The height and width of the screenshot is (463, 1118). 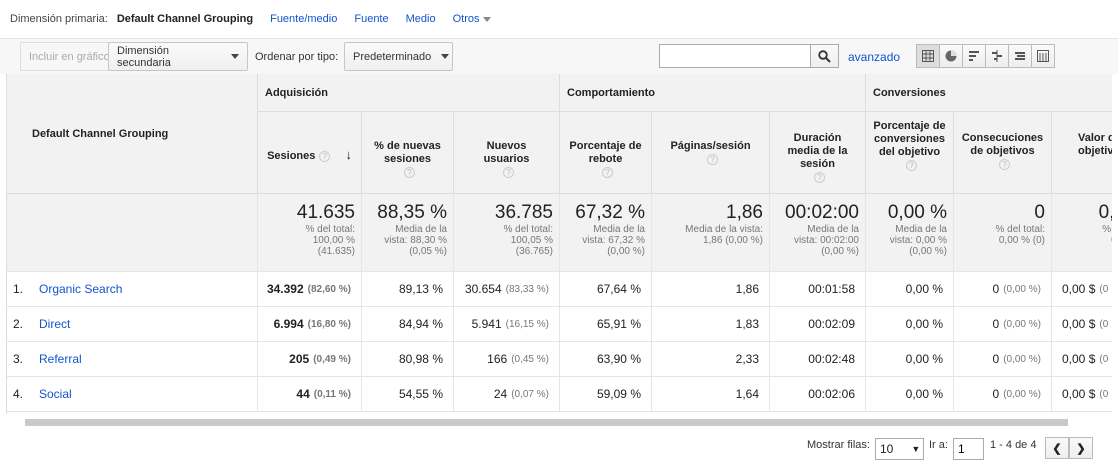 I want to click on term-cloud-icon, so click(x=1020, y=56).